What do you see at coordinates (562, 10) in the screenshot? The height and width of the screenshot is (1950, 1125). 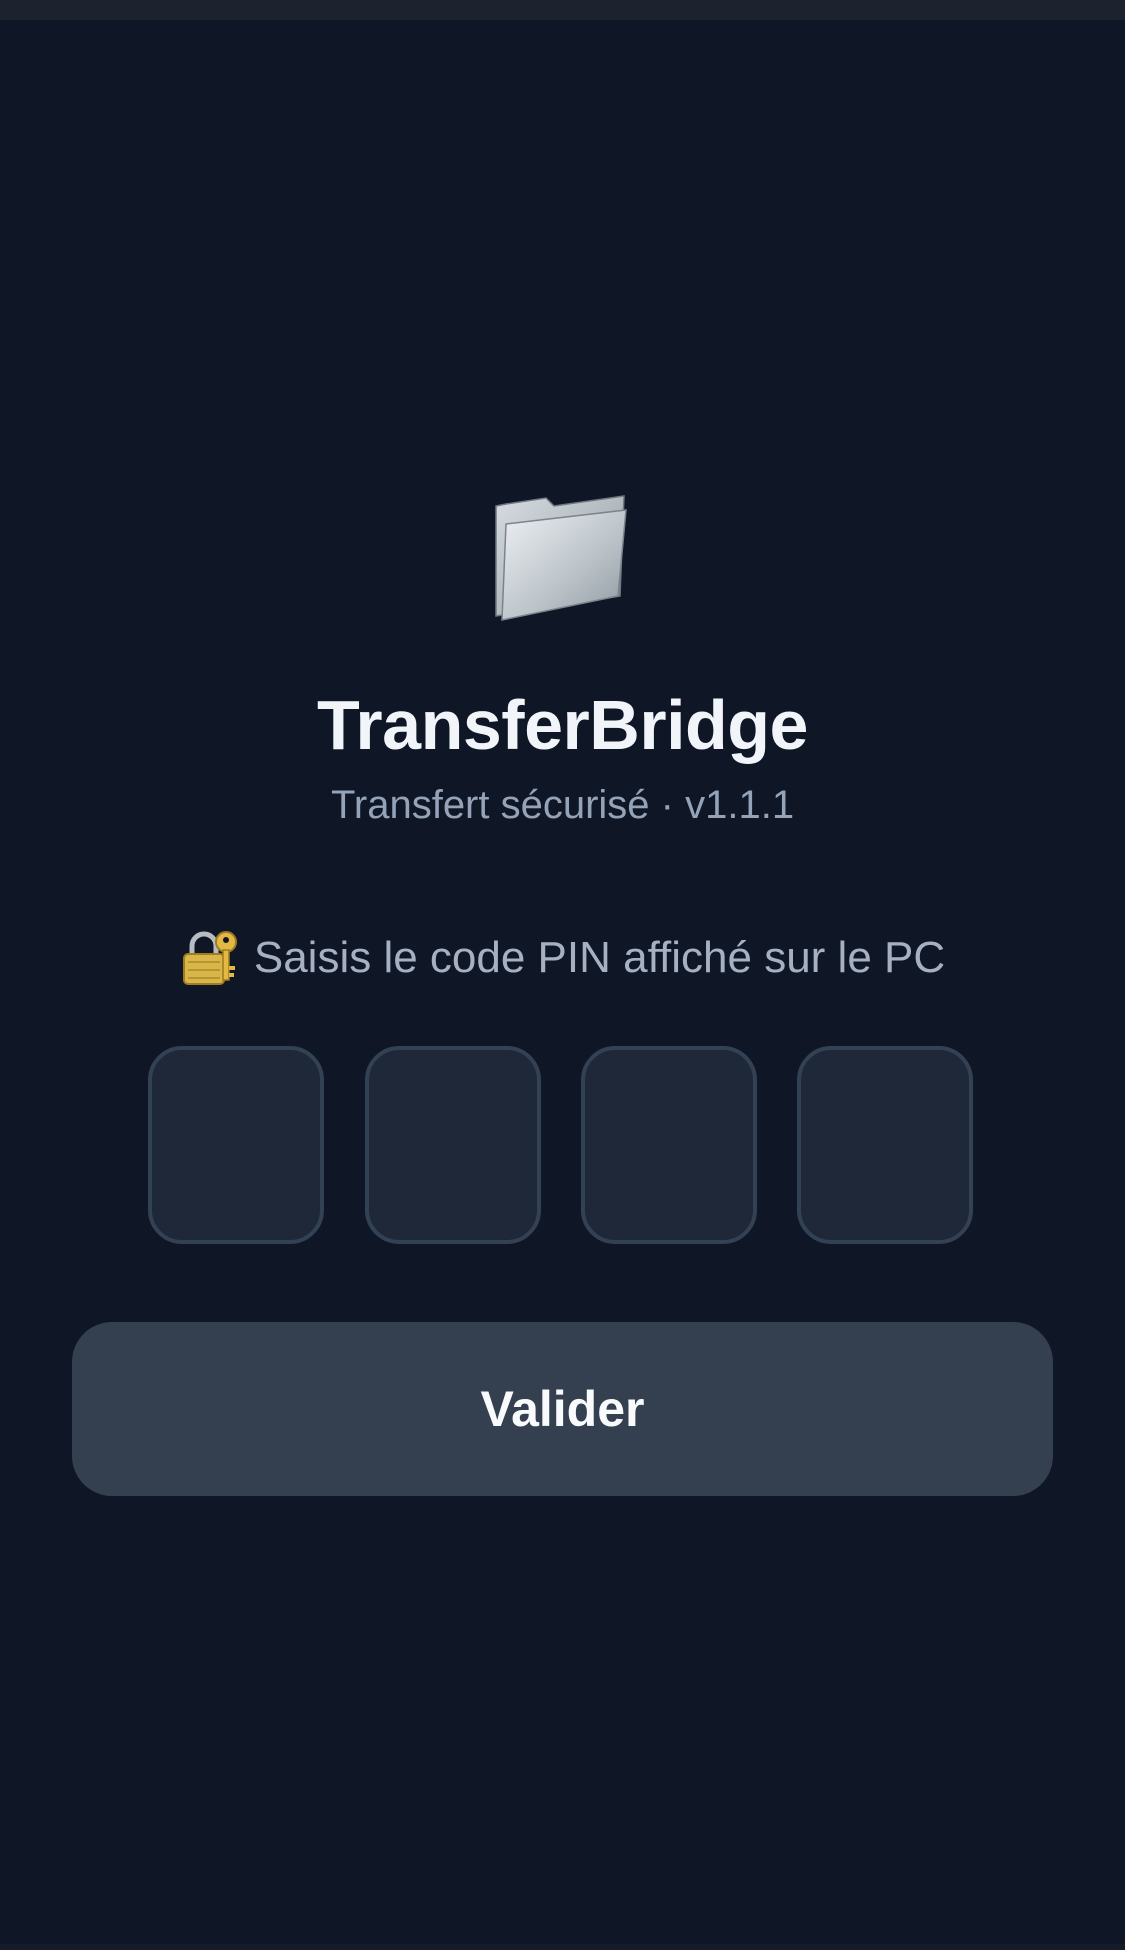 I see `status-bar` at bounding box center [562, 10].